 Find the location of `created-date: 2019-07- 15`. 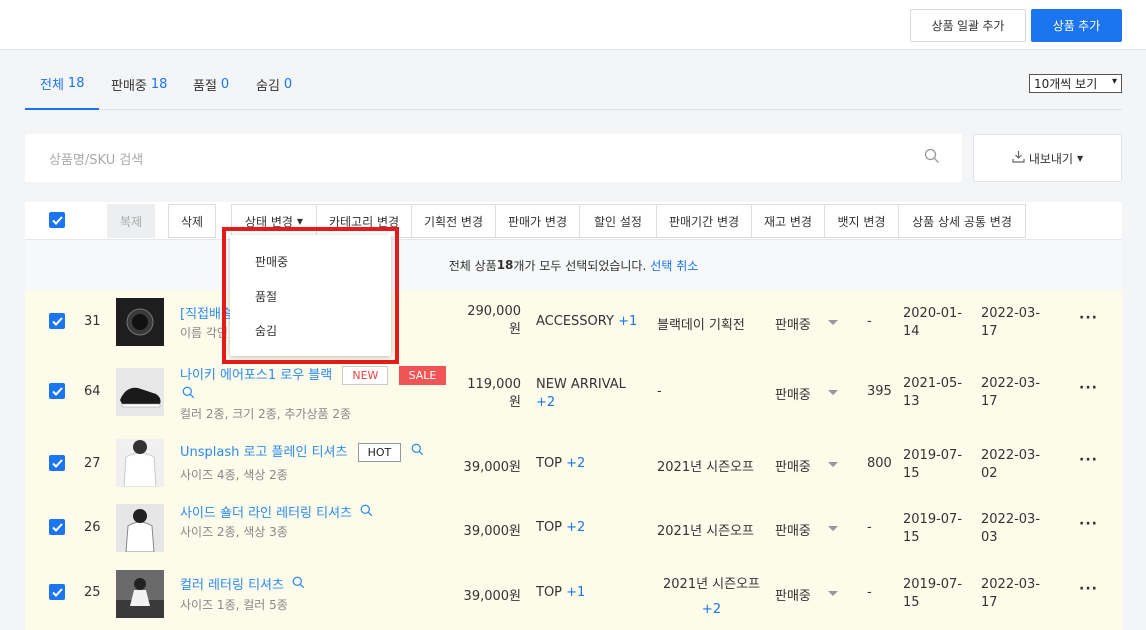

created-date: 2019-07- 15 is located at coordinates (932, 529).